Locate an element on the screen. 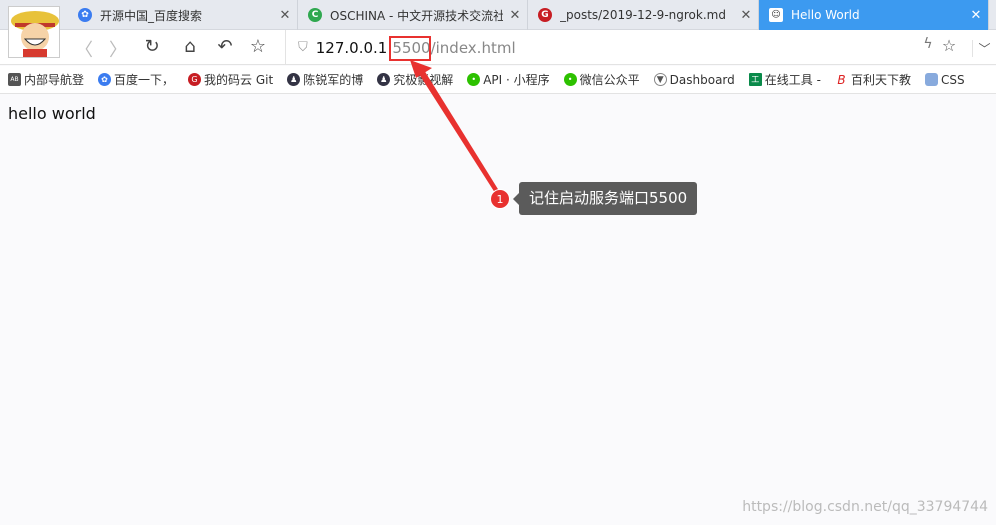 The image size is (996, 525). user-avatar is located at coordinates (34, 32).